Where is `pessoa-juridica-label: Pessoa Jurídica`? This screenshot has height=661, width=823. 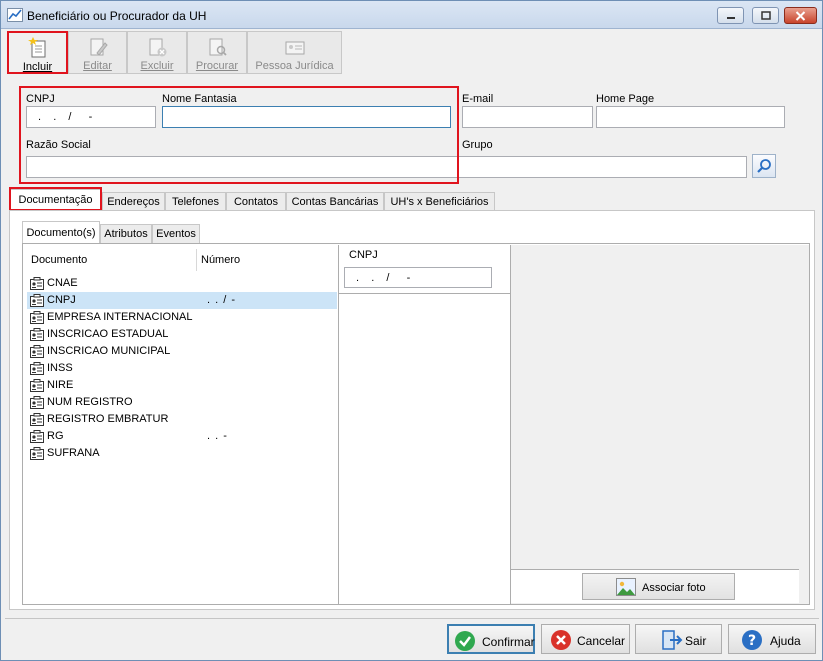
pessoa-juridica-label: Pessoa Jurídica is located at coordinates (294, 66).